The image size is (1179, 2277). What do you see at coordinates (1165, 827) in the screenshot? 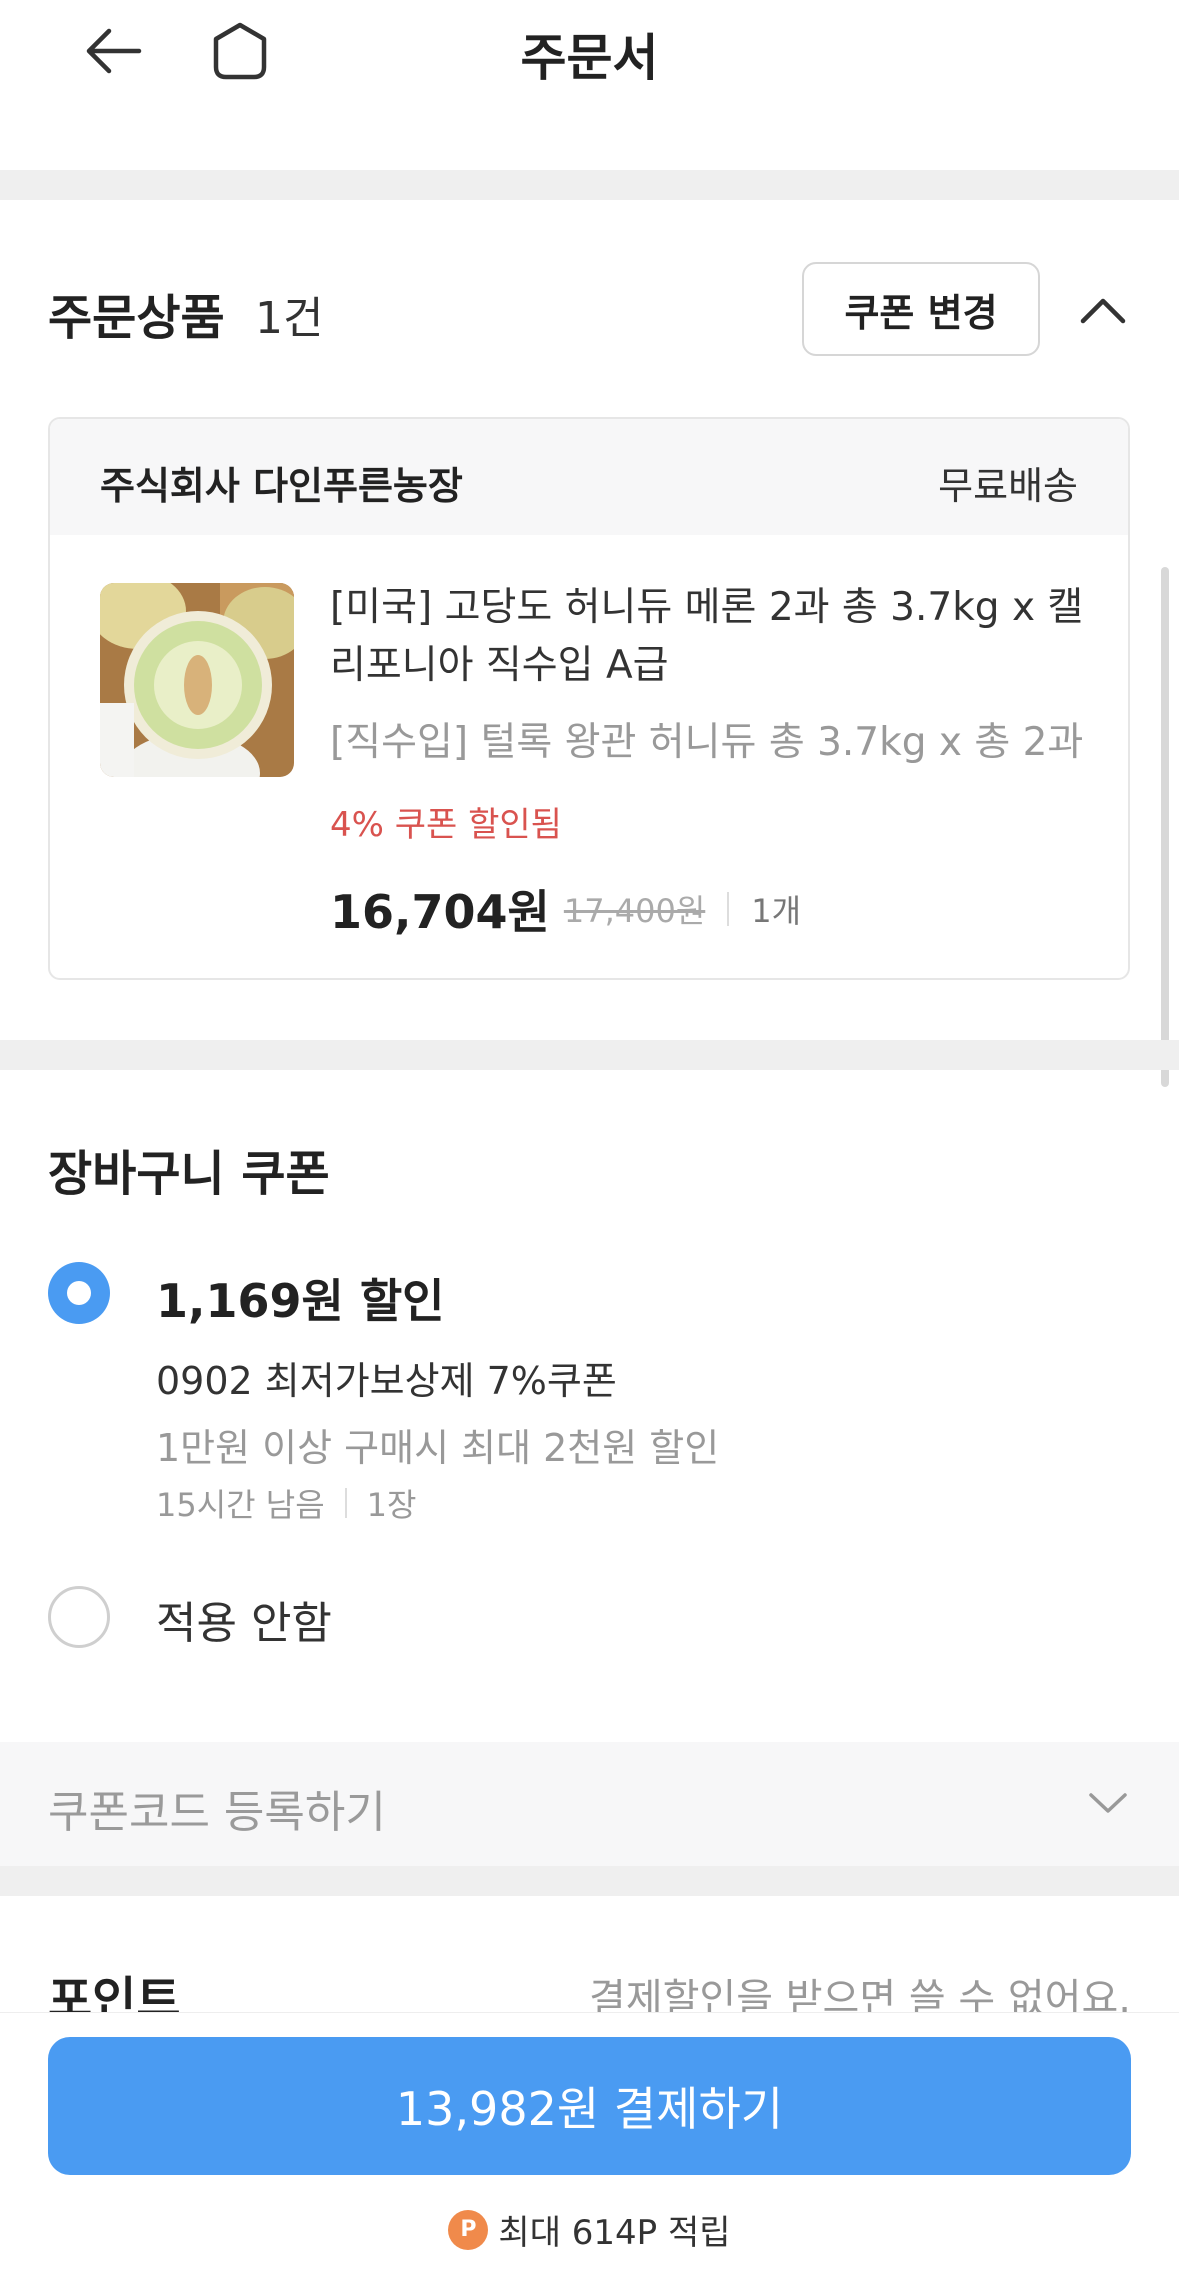
I see `scrollbar` at bounding box center [1165, 827].